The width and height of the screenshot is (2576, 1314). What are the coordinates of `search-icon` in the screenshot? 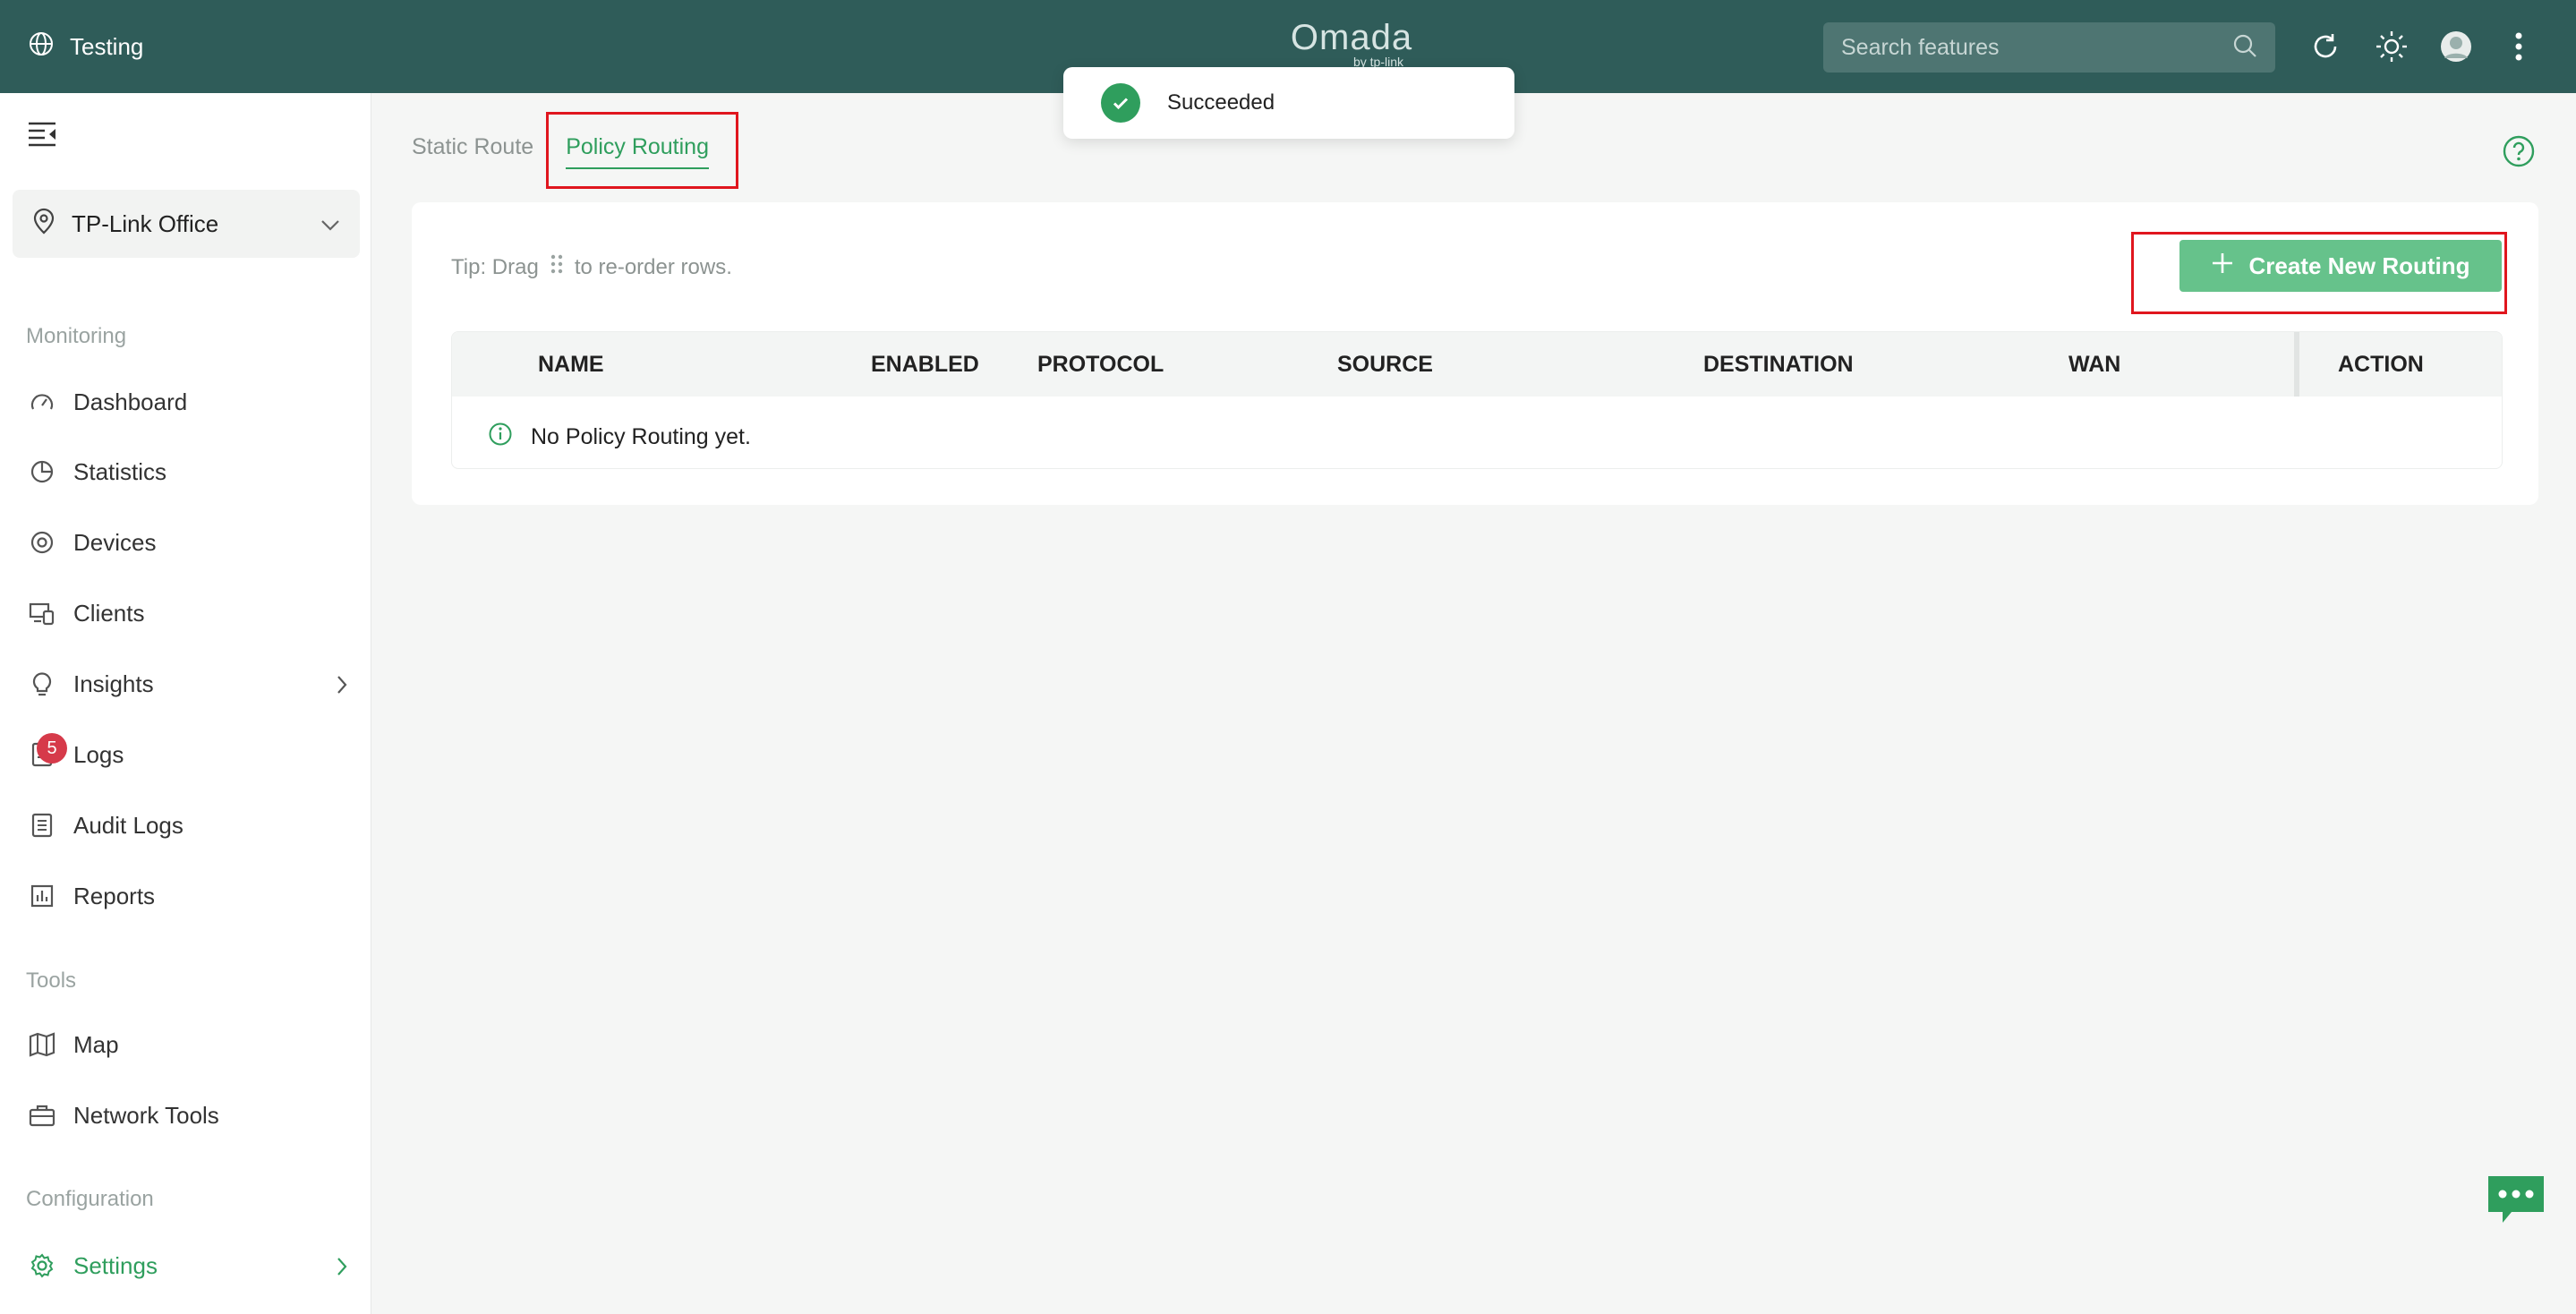 It's located at (2244, 48).